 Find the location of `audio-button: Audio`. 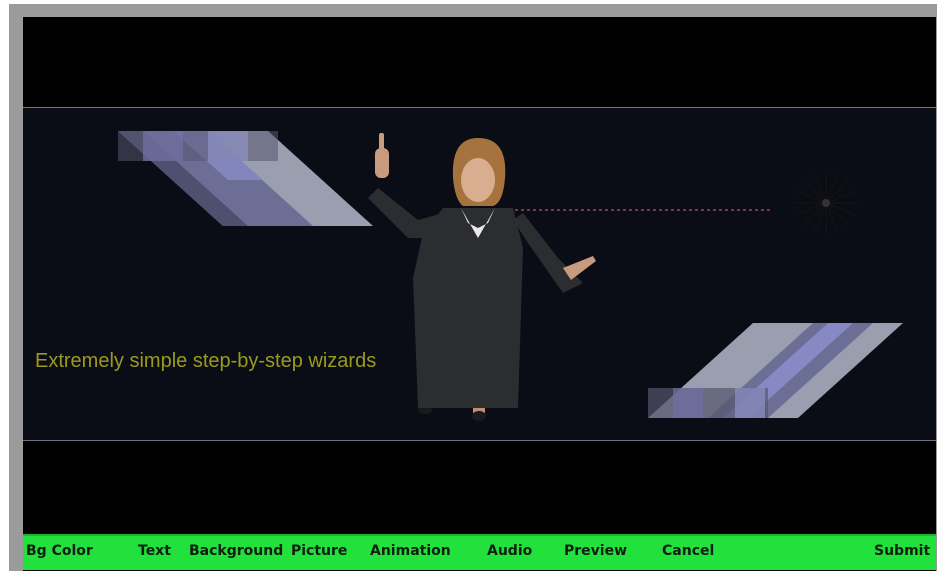

audio-button: Audio is located at coordinates (509, 551).